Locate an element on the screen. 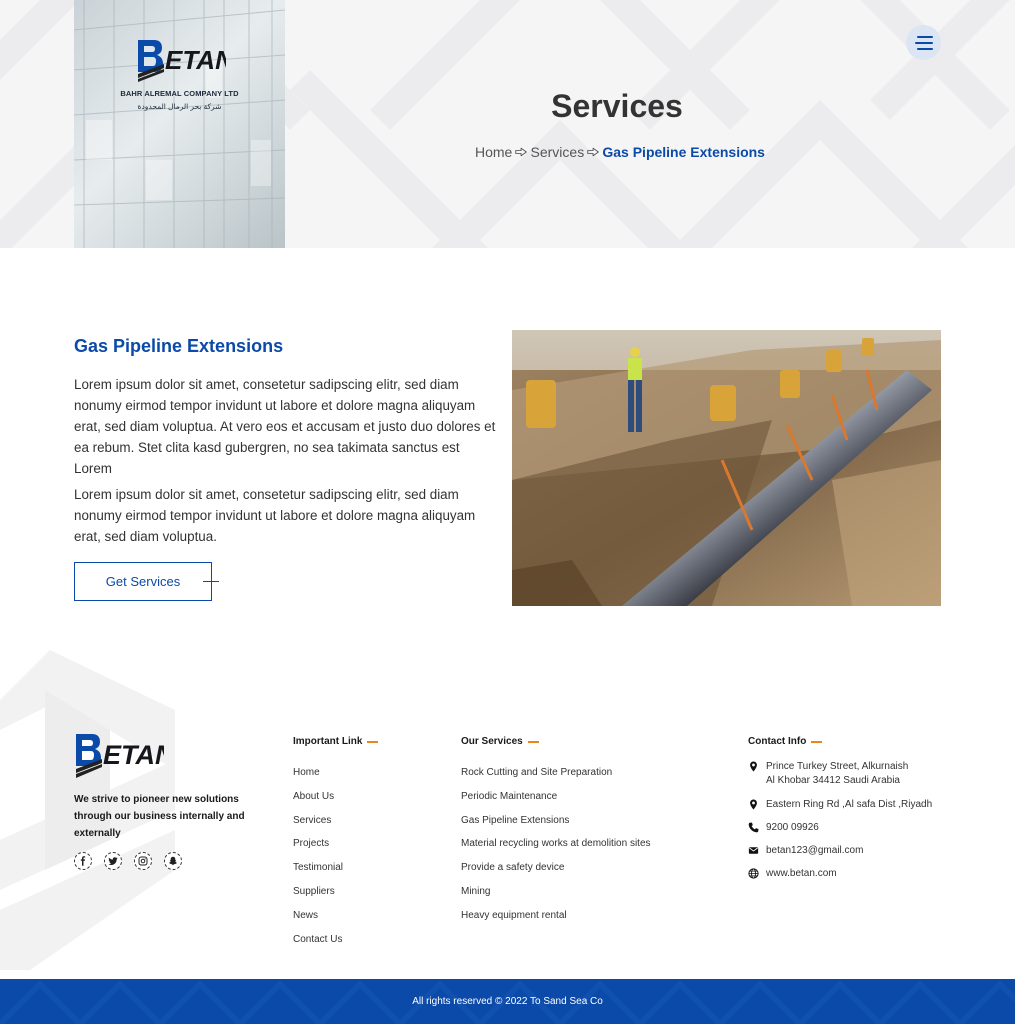 Image resolution: width=1015 pixels, height=1024 pixels. pipeline-photo is located at coordinates (726, 468).